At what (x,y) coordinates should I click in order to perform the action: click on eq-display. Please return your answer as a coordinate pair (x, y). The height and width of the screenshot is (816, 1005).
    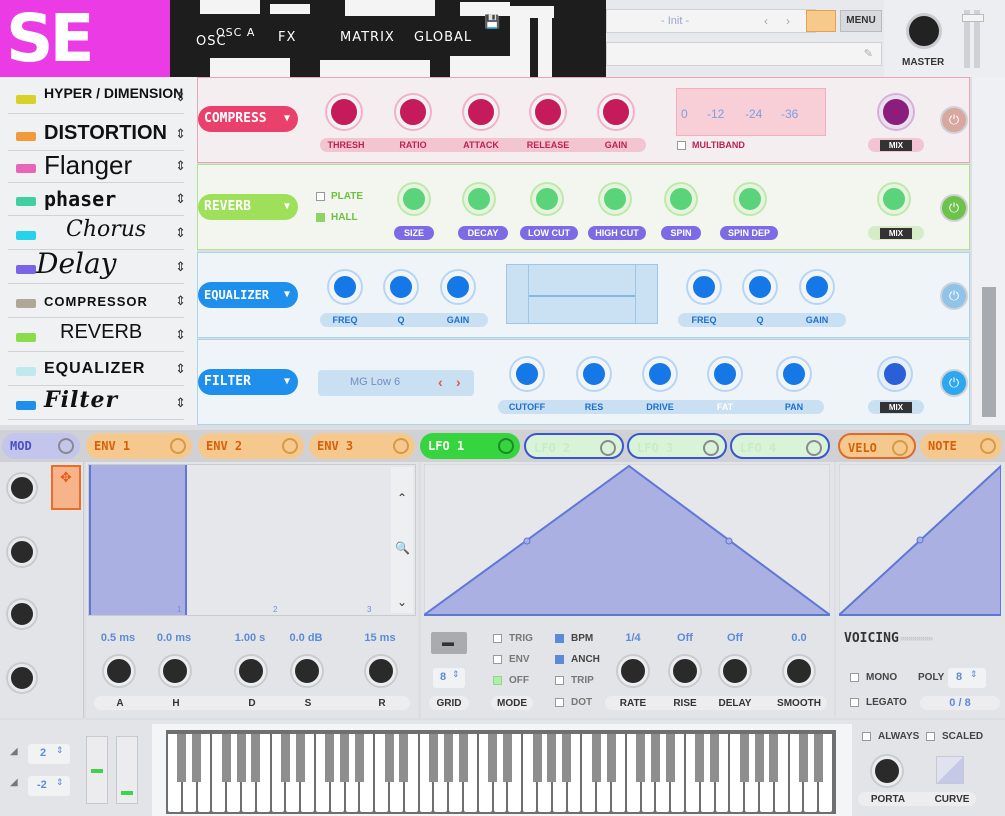
    Looking at the image, I should click on (582, 294).